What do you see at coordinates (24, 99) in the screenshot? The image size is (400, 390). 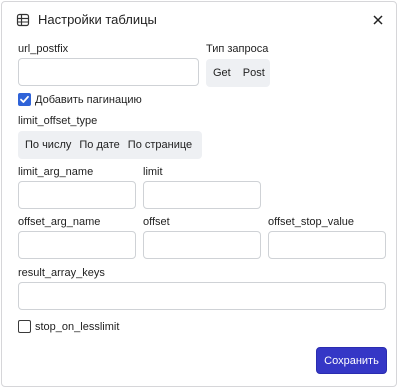 I see `pagination-checkbox` at bounding box center [24, 99].